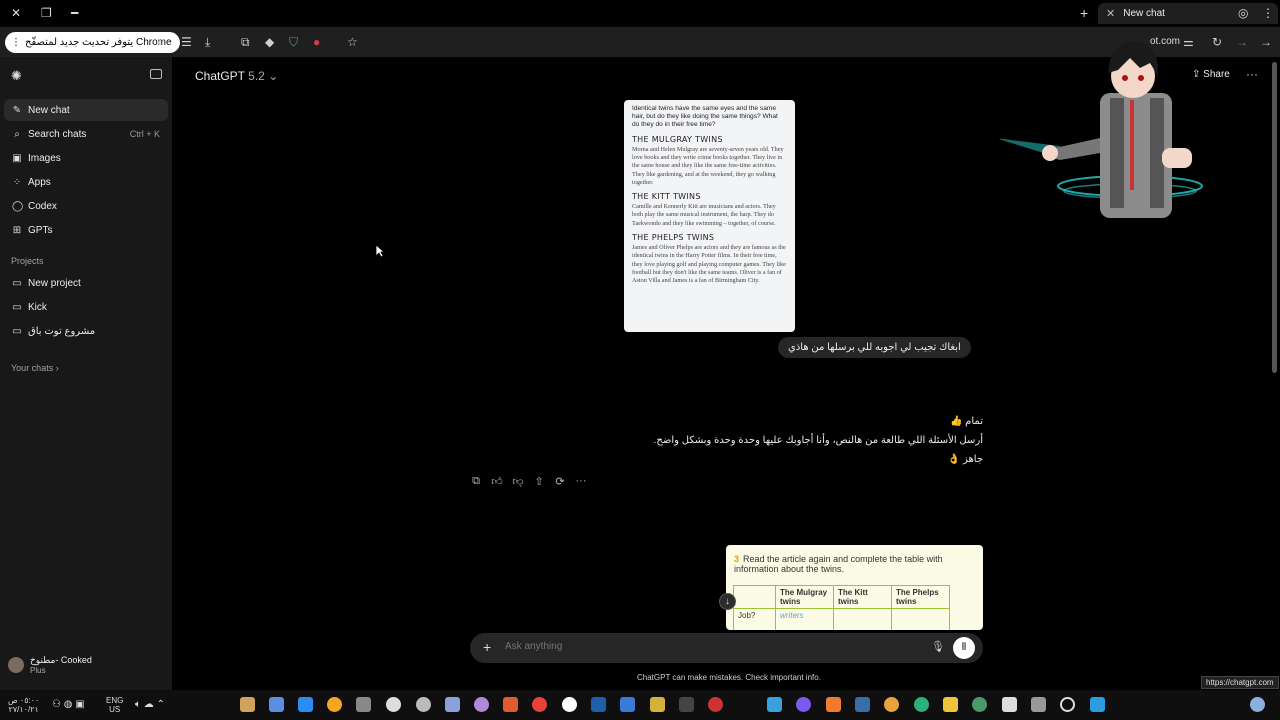 The image size is (1280, 720). What do you see at coordinates (677, 139) in the screenshot?
I see `section-heading: THE MULGRAY TWINS` at bounding box center [677, 139].